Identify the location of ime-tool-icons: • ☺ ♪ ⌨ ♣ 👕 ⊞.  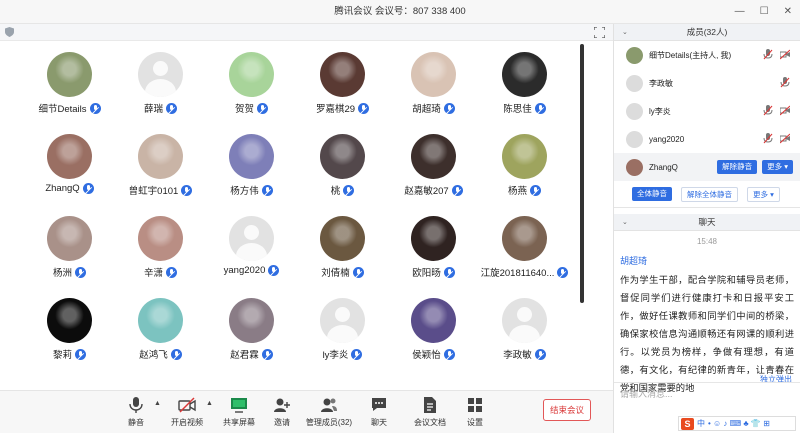
(739, 423).